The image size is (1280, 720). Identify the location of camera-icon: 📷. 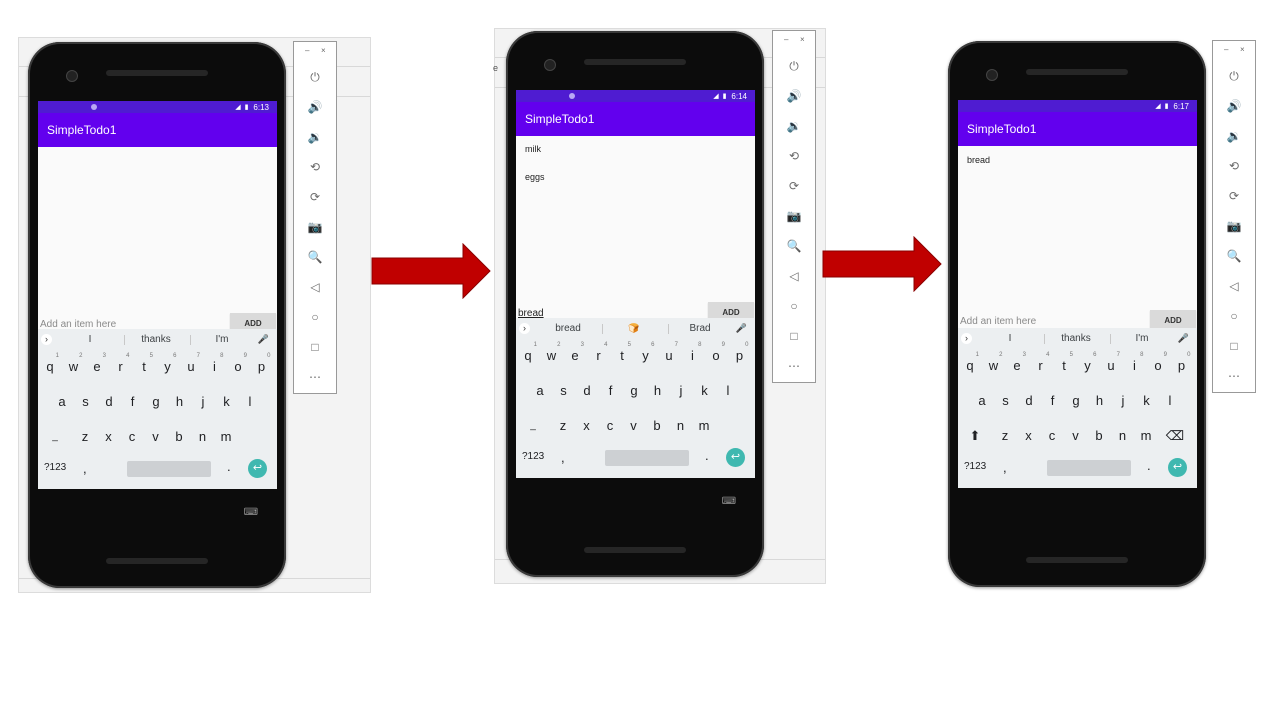
(1234, 226).